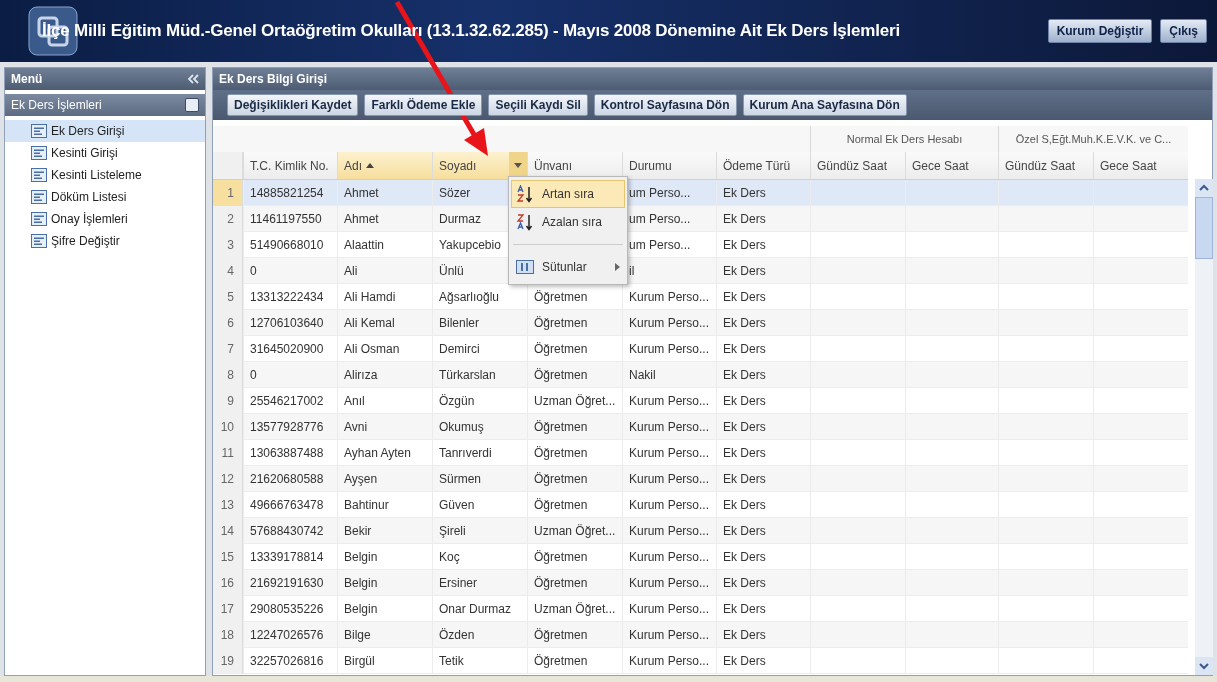 The width and height of the screenshot is (1217, 682). What do you see at coordinates (665, 105) in the screenshot?
I see `toolbar-button: Kontrol Sayfasına Dön` at bounding box center [665, 105].